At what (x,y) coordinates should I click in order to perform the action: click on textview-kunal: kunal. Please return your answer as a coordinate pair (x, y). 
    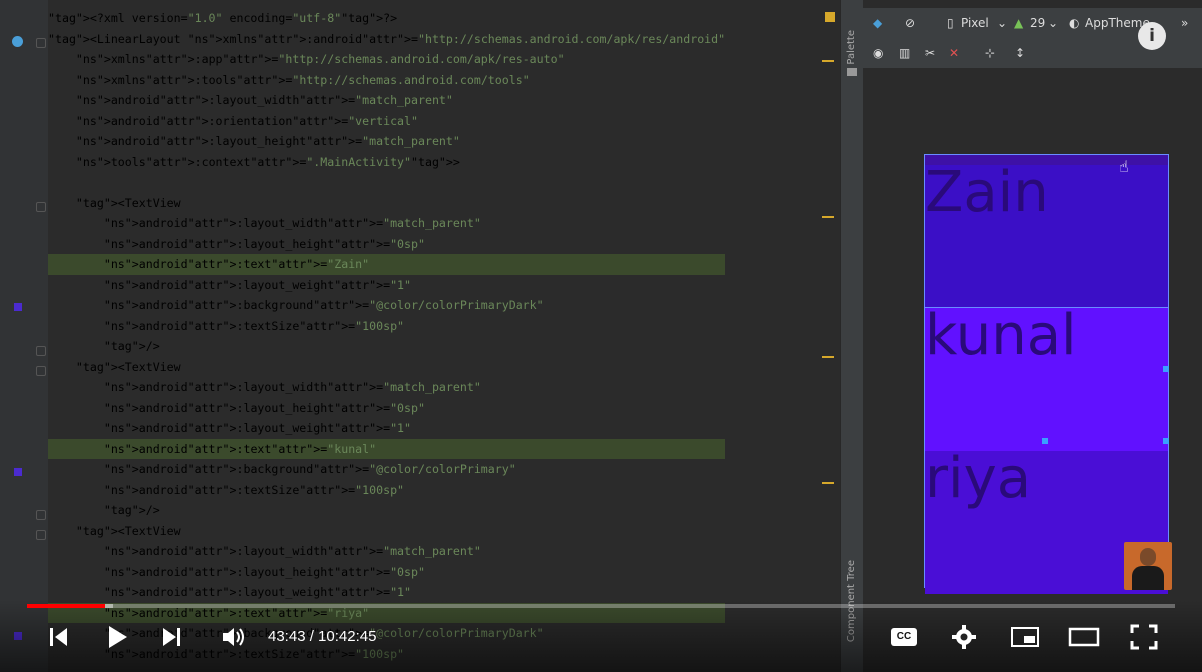
    Looking at the image, I should click on (1046, 379).